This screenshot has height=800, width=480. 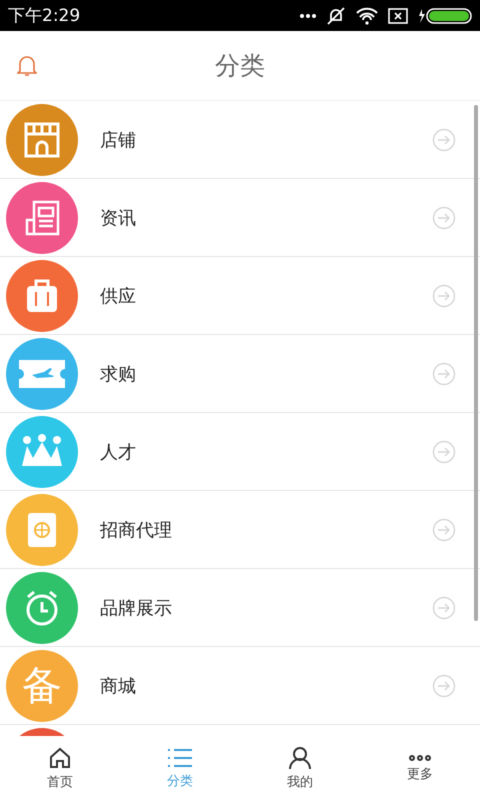 I want to click on category-row: 资讯, so click(x=240, y=218).